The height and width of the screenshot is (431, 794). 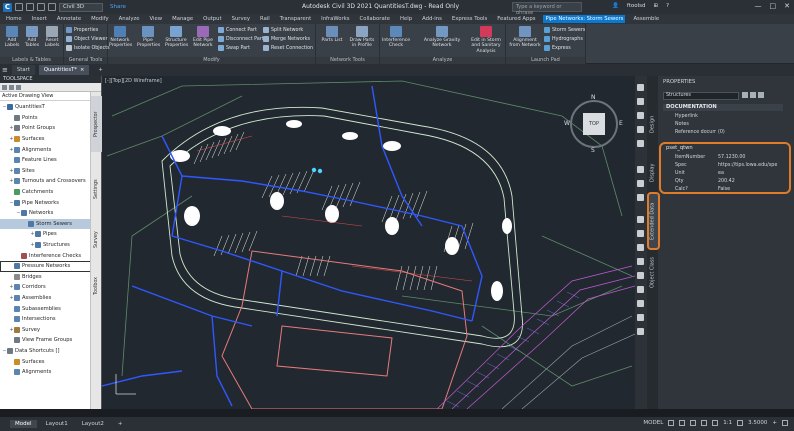 What do you see at coordinates (45, 351) in the screenshot?
I see `tree-item-data-shortcuts: − Data Shortcuts []` at bounding box center [45, 351].